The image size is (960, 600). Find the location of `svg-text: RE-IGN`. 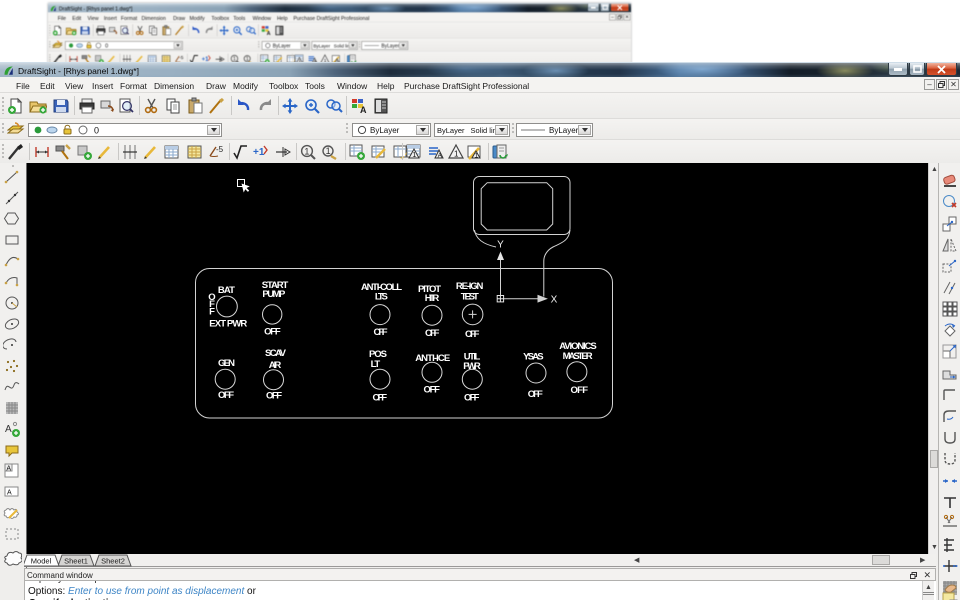

svg-text: RE-IGN is located at coordinates (470, 286).